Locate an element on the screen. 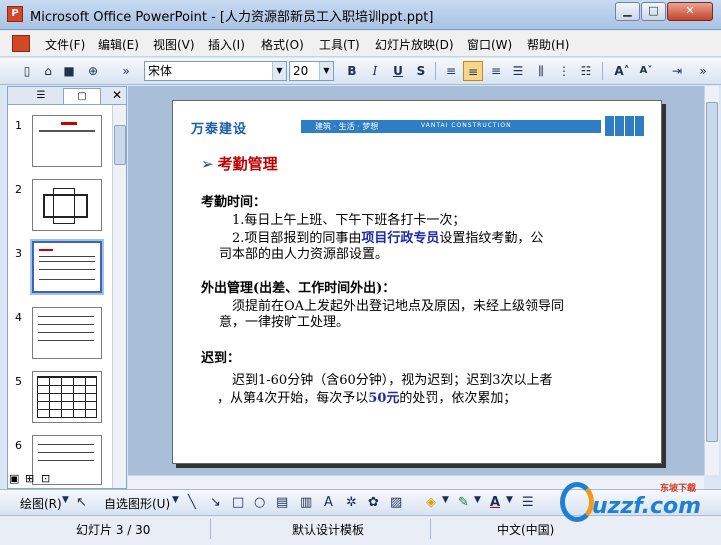  textbox-tool-icon: ▤ is located at coordinates (282, 502).